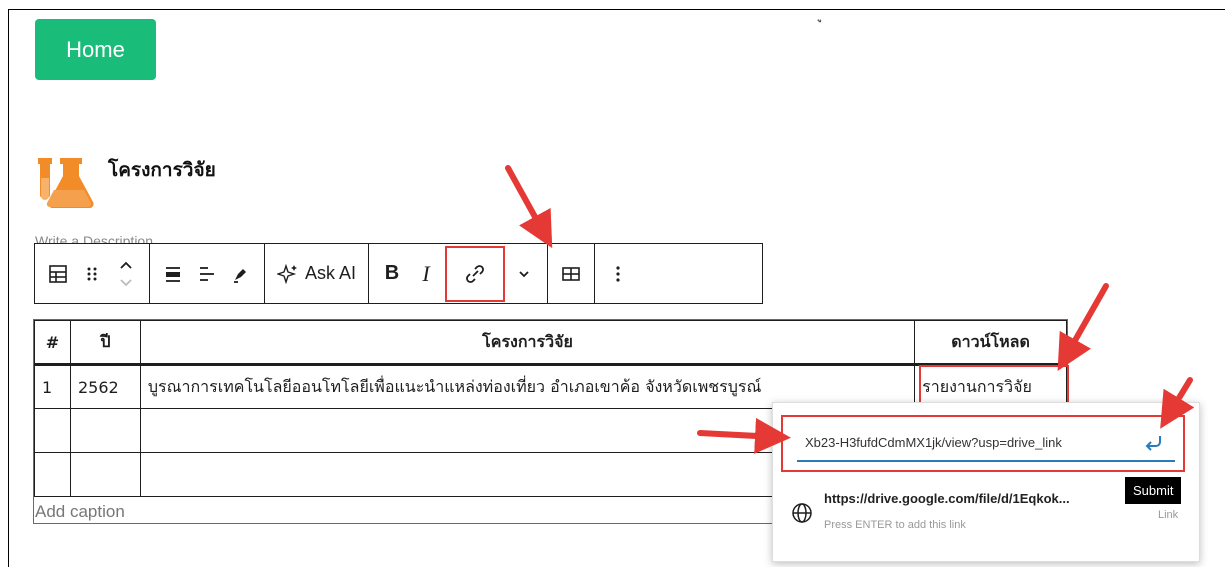  Describe the element at coordinates (58, 274) in the screenshot. I see `table-block-icon` at that location.